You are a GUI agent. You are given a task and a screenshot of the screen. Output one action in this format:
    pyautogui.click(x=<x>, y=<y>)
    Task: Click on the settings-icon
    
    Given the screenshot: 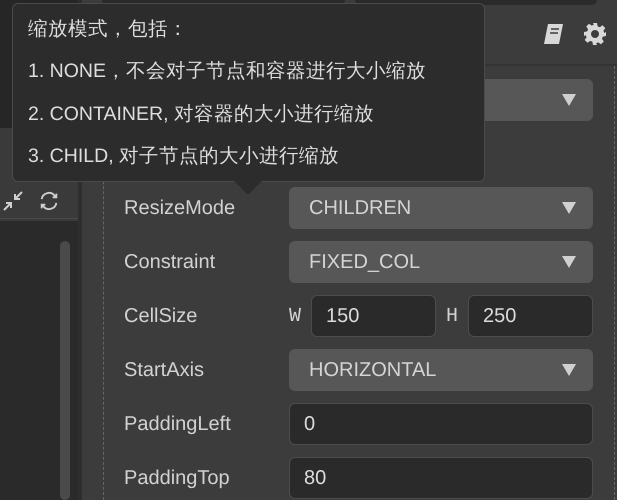 What is the action you would take?
    pyautogui.click(x=595, y=34)
    